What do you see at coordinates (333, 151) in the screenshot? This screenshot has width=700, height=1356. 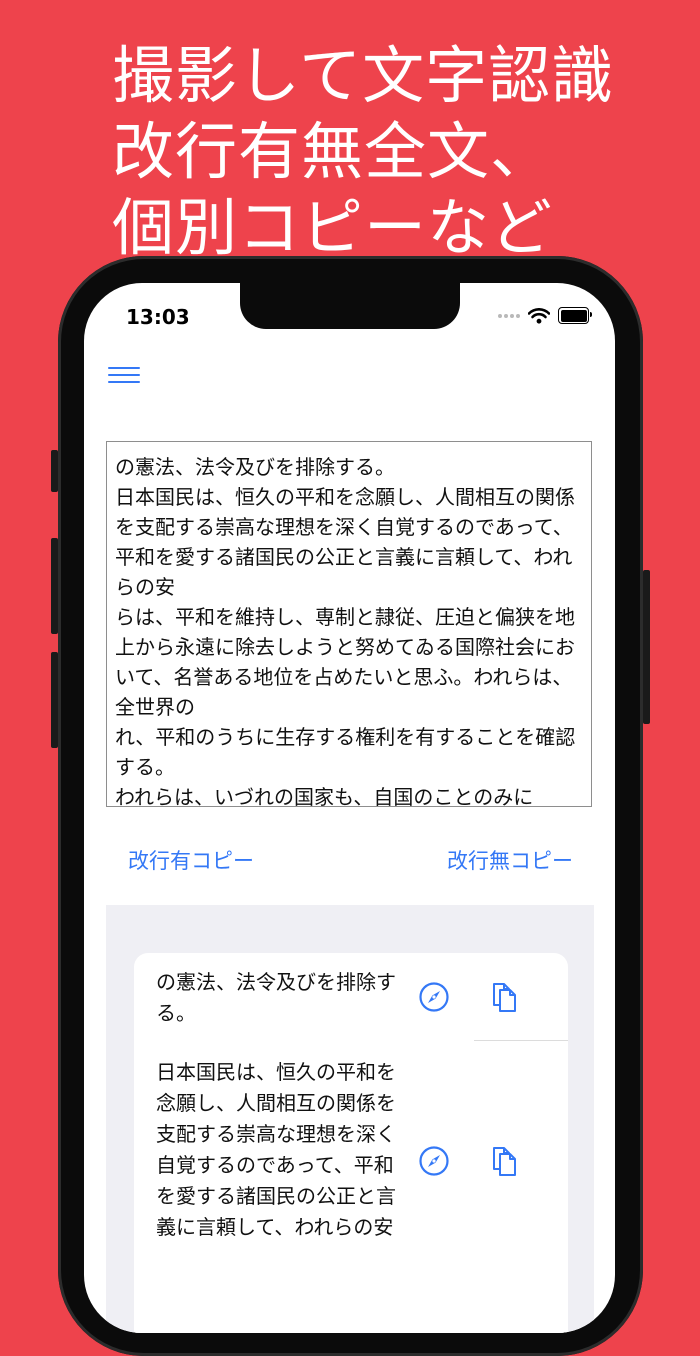 I see `headline-line-2: 改行有無全文、` at bounding box center [333, 151].